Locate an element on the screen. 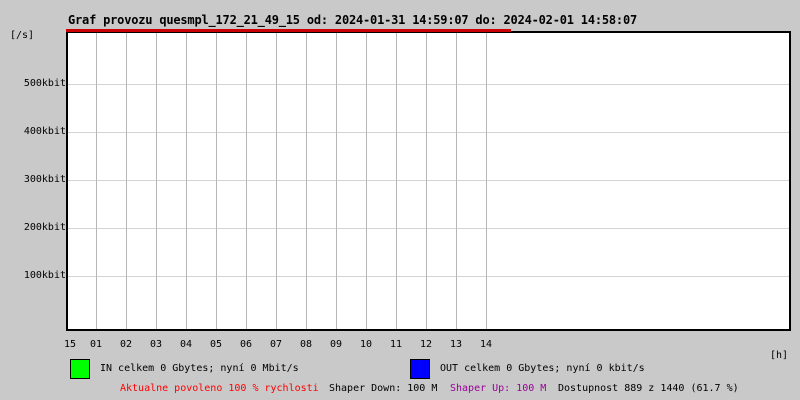 This screenshot has height=400, width=800. x-tick-label: 11 is located at coordinates (396, 344).